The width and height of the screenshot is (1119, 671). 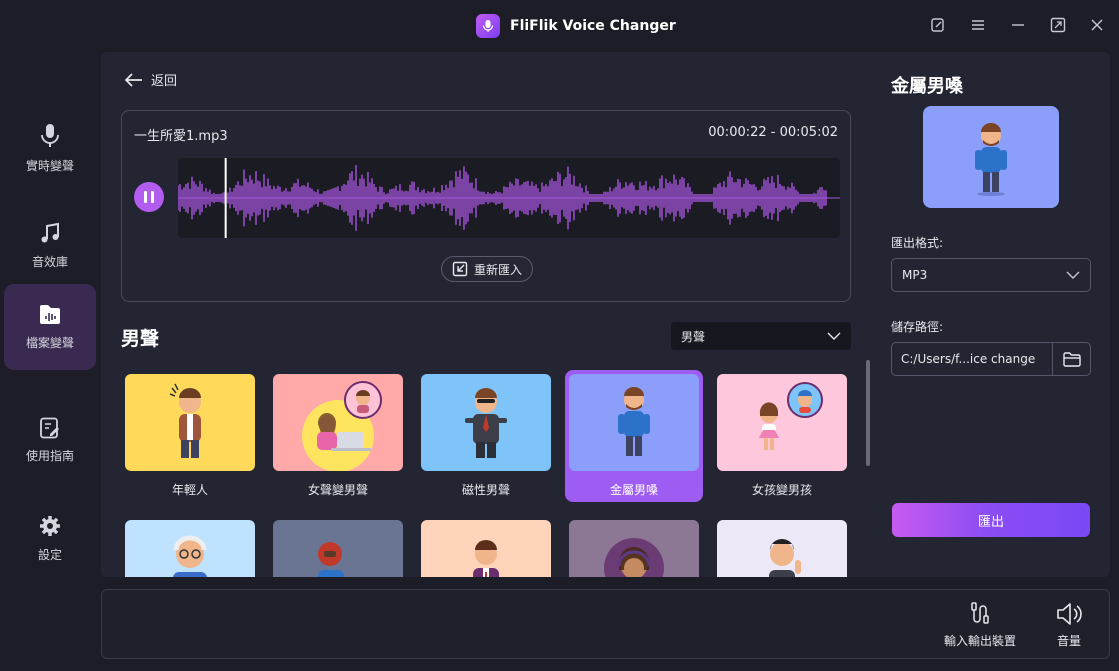 I want to click on selected-voice-preview, so click(x=991, y=157).